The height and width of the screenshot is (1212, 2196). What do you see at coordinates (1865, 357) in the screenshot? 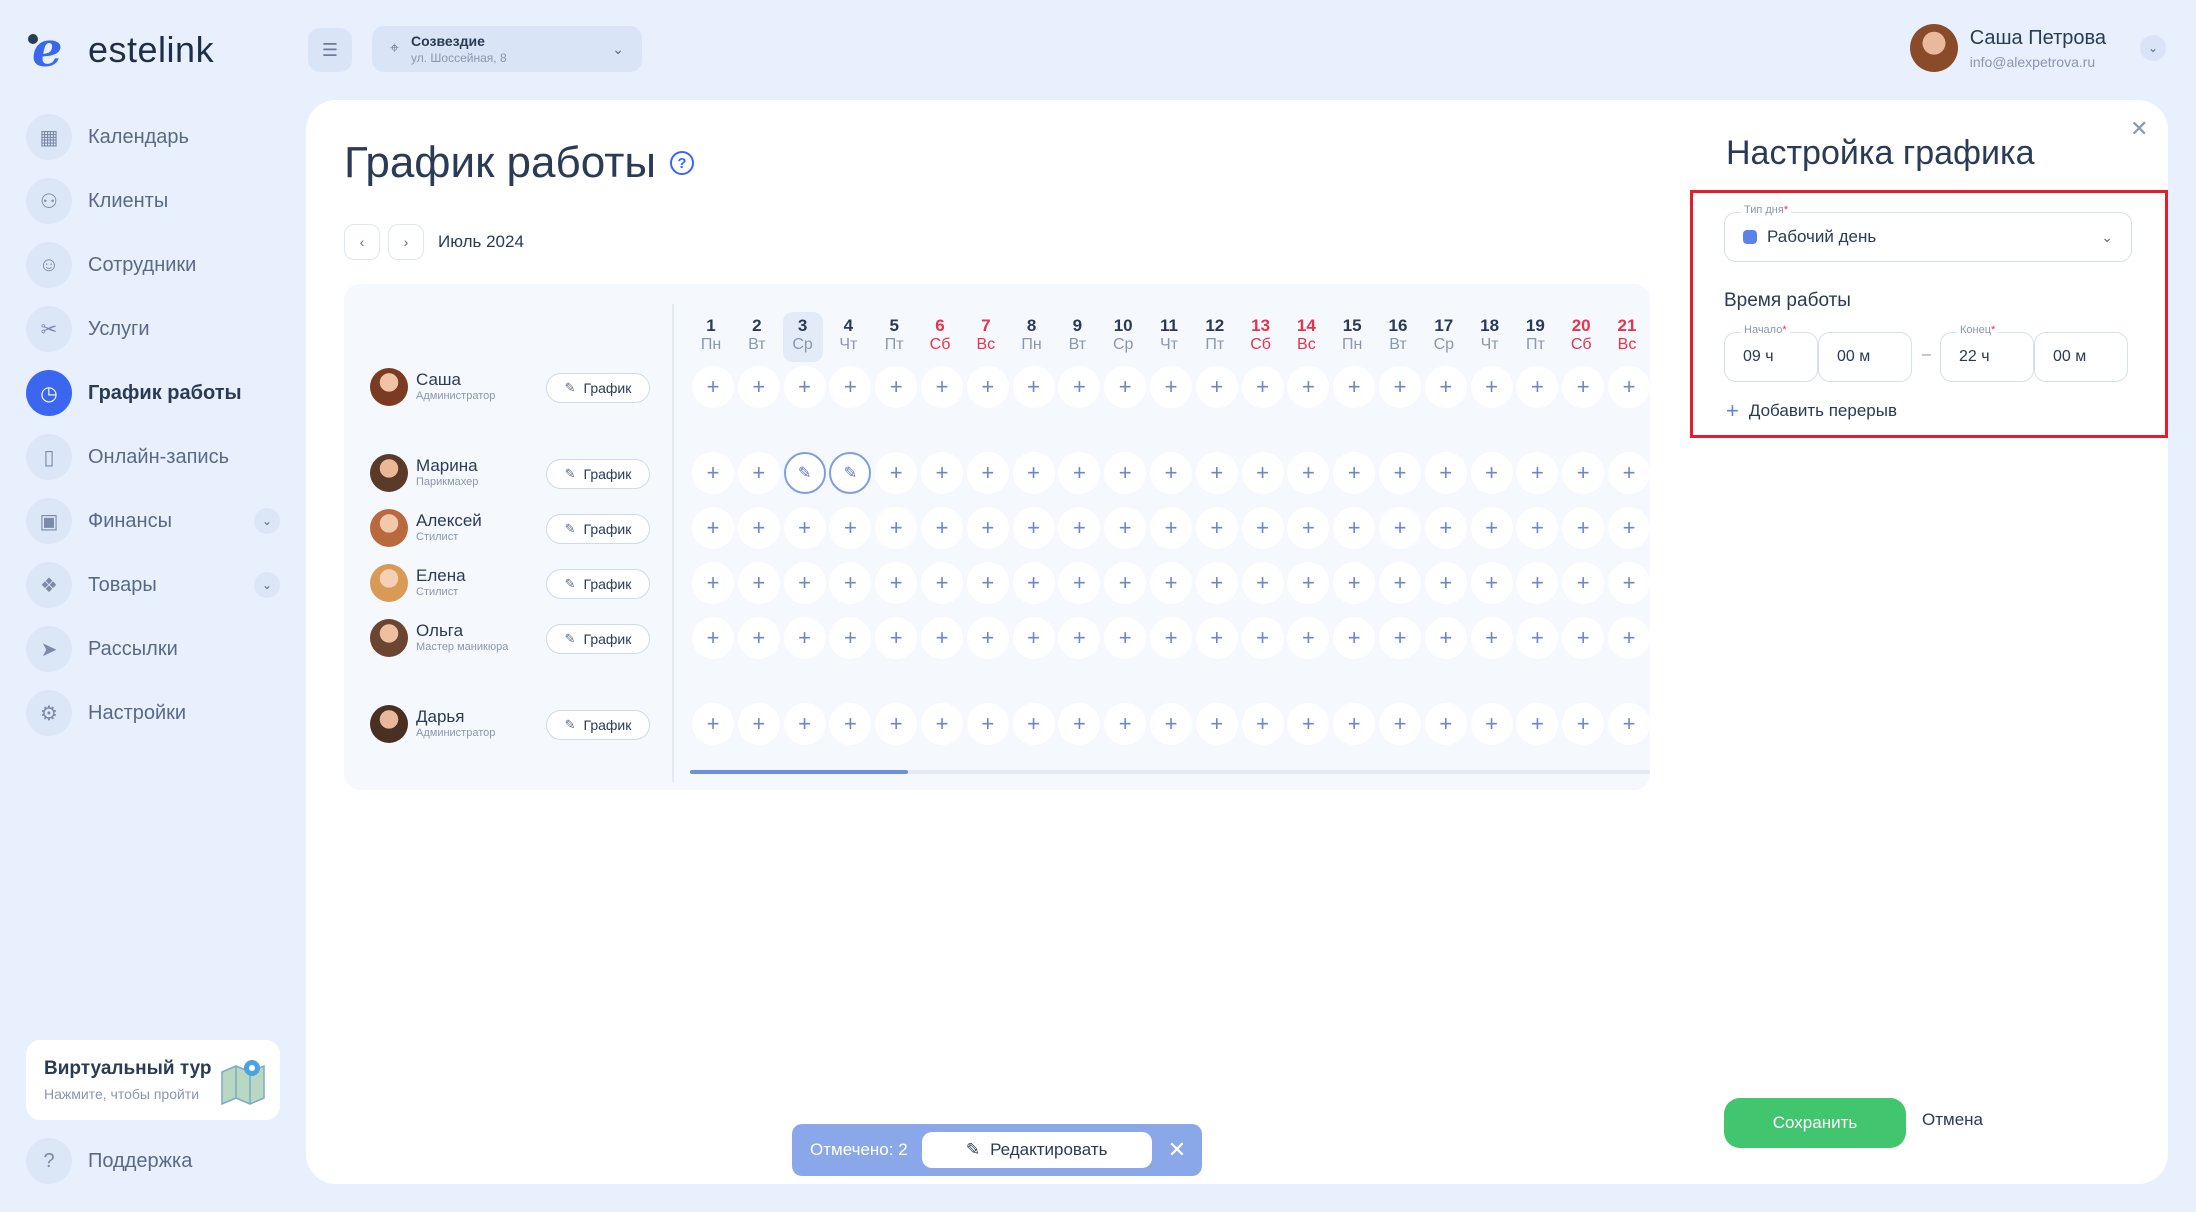
I see `start-minutes-input: 00 м` at bounding box center [1865, 357].